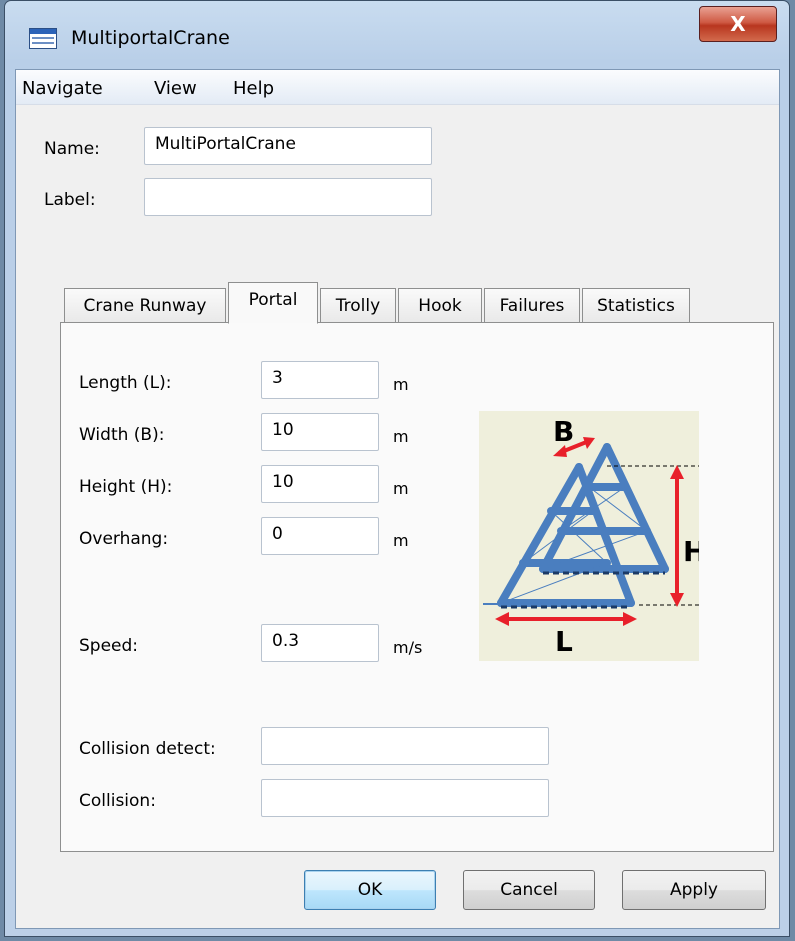 Image resolution: width=795 pixels, height=941 pixels. Describe the element at coordinates (397, 87) in the screenshot. I see `menu-bar: Navigate View Help` at that location.